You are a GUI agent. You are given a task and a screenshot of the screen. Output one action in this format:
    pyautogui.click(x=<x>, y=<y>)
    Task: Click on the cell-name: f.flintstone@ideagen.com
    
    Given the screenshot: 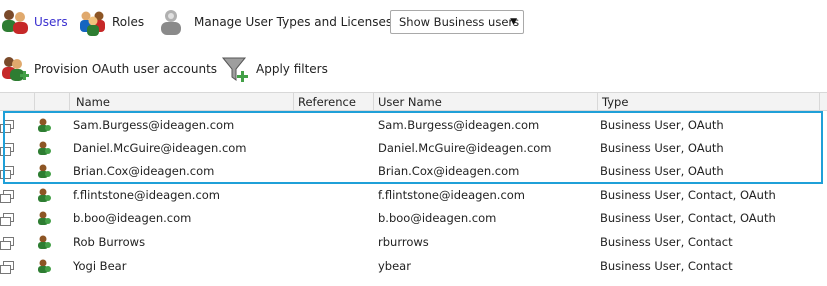 What is the action you would take?
    pyautogui.click(x=147, y=195)
    